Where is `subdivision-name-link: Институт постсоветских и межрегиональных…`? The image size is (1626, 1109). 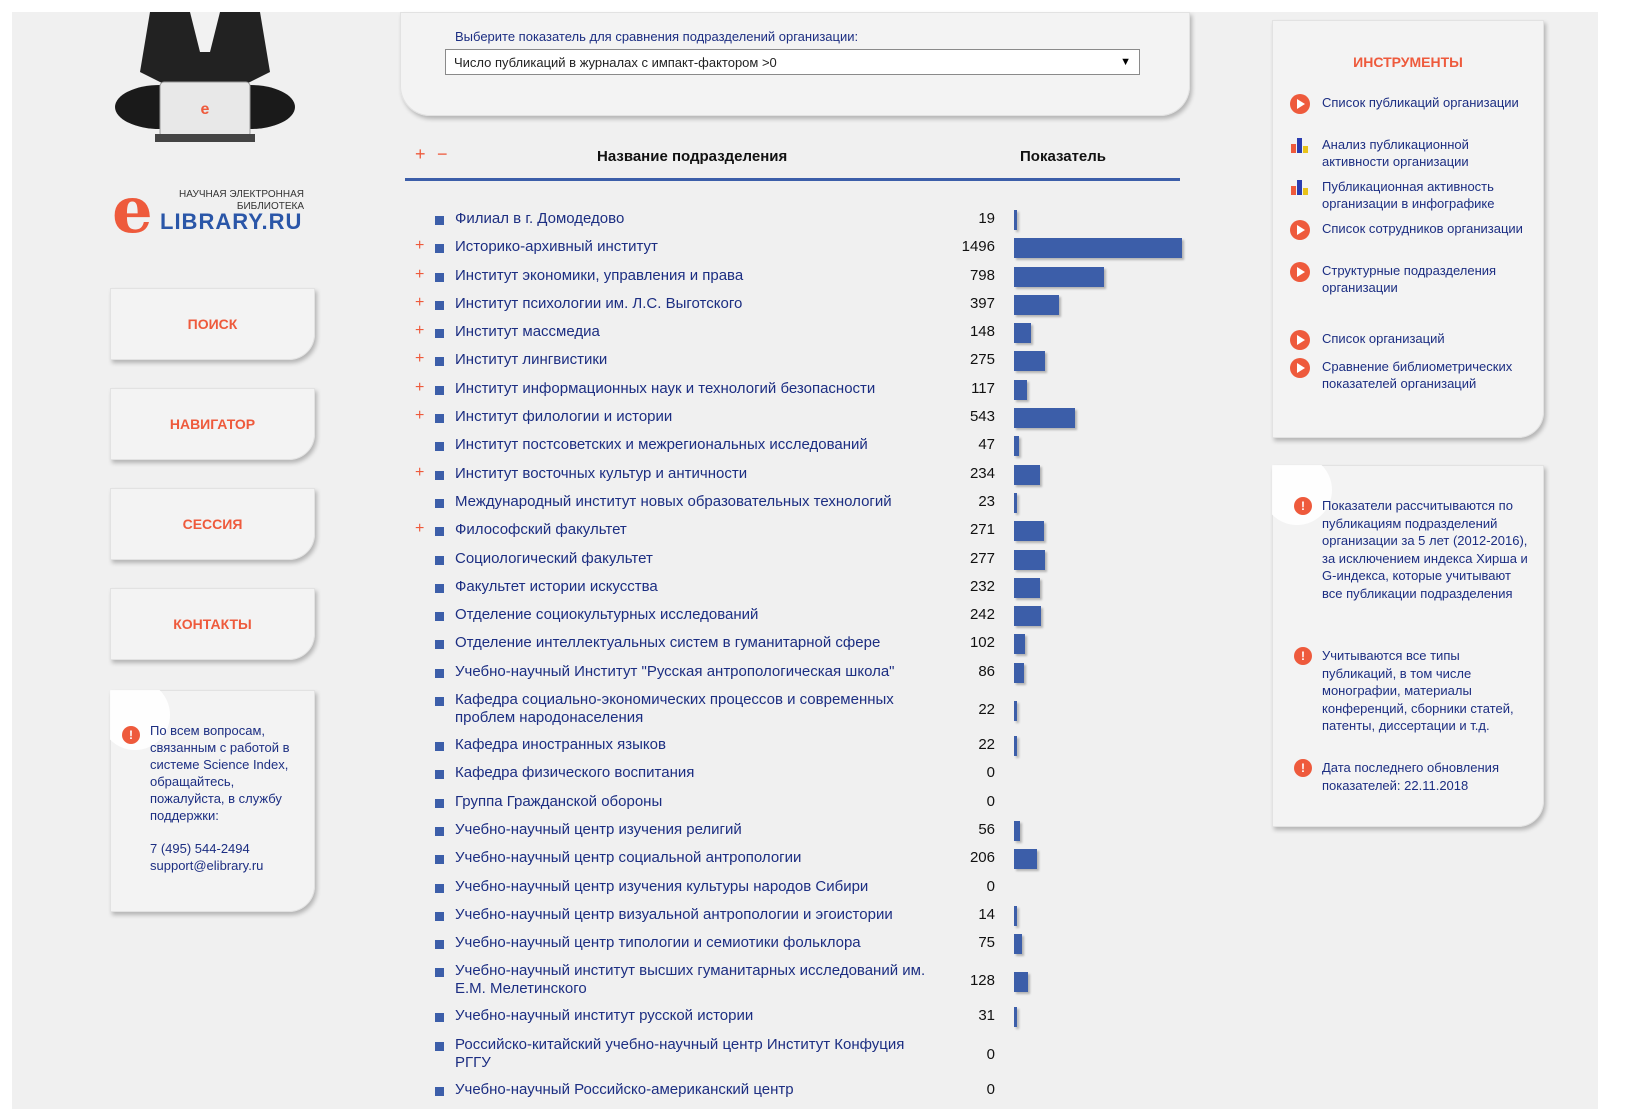
subdivision-name-link: Институт постсоветских и межрегиональных… is located at coordinates (695, 445).